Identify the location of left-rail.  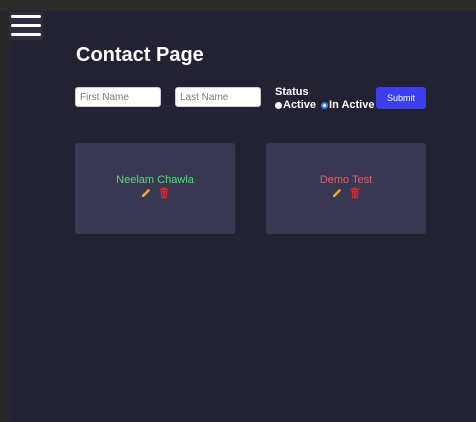
(5, 216).